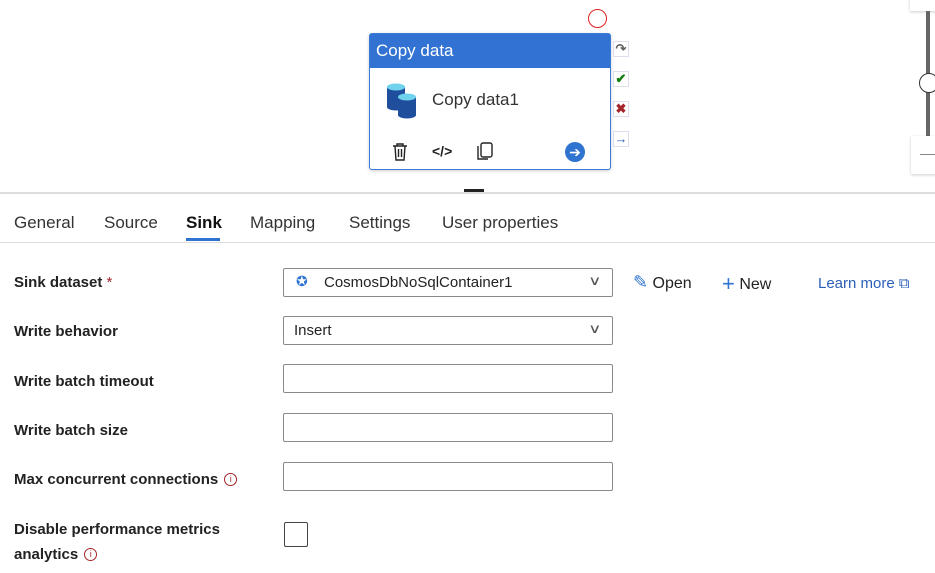 This screenshot has height=573, width=935. Describe the element at coordinates (621, 49) in the screenshot. I see `skip-connector-icon: ↷` at that location.